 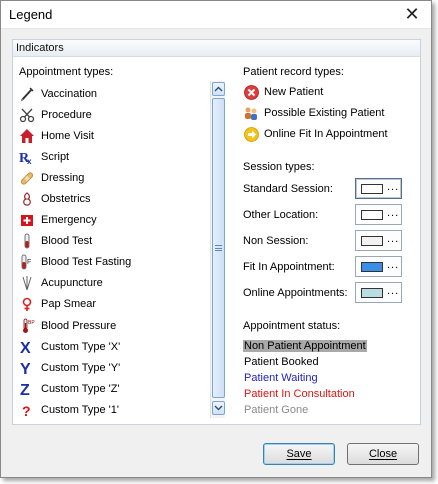 I want to click on save-button-label: Save, so click(x=299, y=454).